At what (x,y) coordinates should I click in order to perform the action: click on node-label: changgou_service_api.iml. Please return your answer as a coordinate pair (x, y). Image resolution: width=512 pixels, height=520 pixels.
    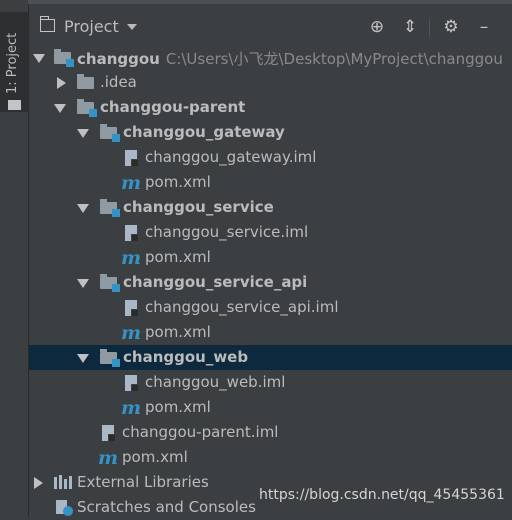
    Looking at the image, I should click on (242, 307).